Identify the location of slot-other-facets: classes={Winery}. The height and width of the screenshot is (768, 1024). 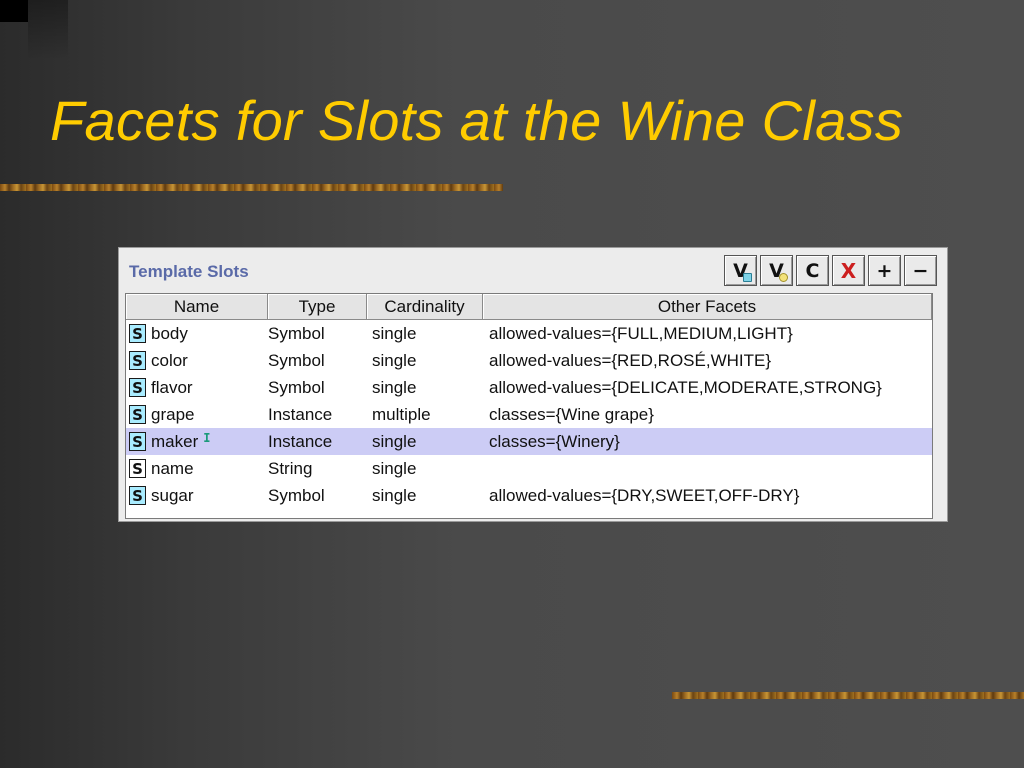
(554, 441).